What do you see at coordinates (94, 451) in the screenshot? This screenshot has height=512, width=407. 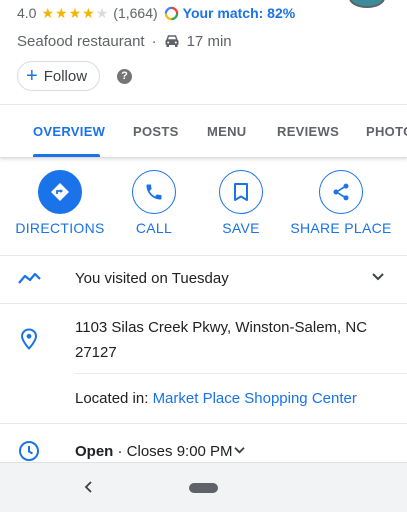 I see `open-status: Open` at bounding box center [94, 451].